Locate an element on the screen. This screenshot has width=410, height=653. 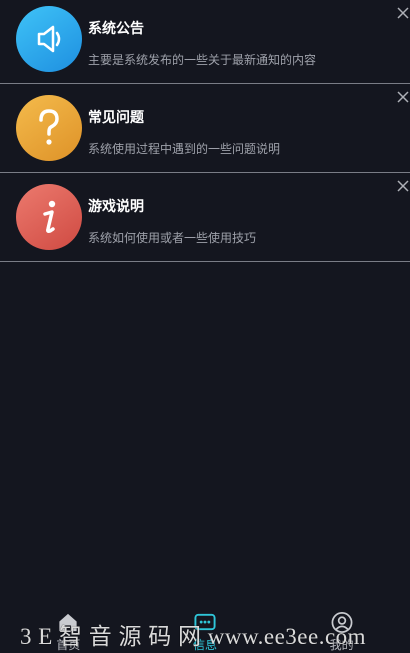
list-item-game-guide: 游戏说明 系统如何使用或者一些使用技巧 is located at coordinates (205, 217).